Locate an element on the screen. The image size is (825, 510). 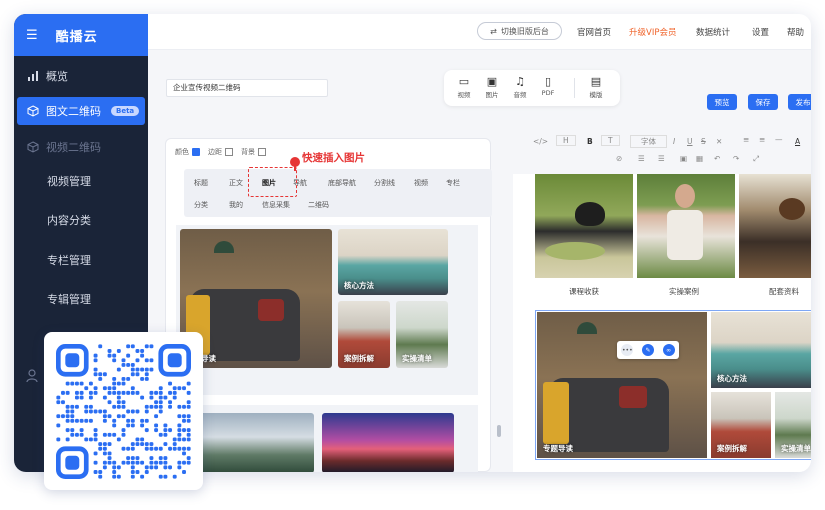
preview-image-tea-ceremony is located at coordinates (775, 226).